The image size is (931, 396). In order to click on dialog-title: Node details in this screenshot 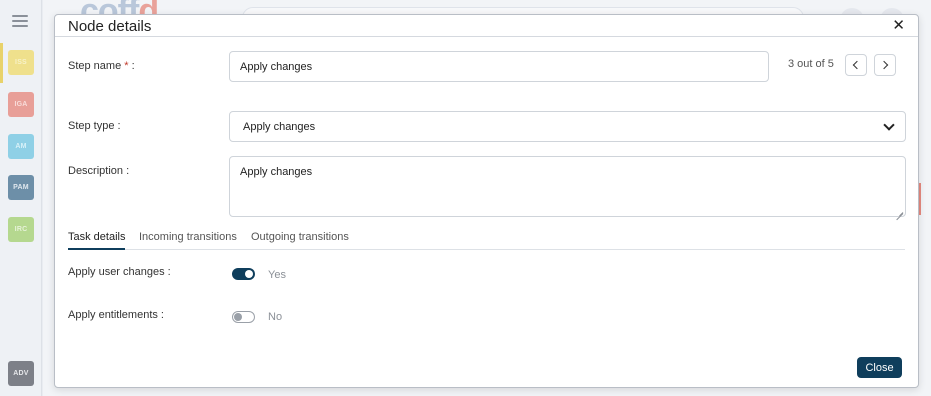, I will do `click(110, 26)`.